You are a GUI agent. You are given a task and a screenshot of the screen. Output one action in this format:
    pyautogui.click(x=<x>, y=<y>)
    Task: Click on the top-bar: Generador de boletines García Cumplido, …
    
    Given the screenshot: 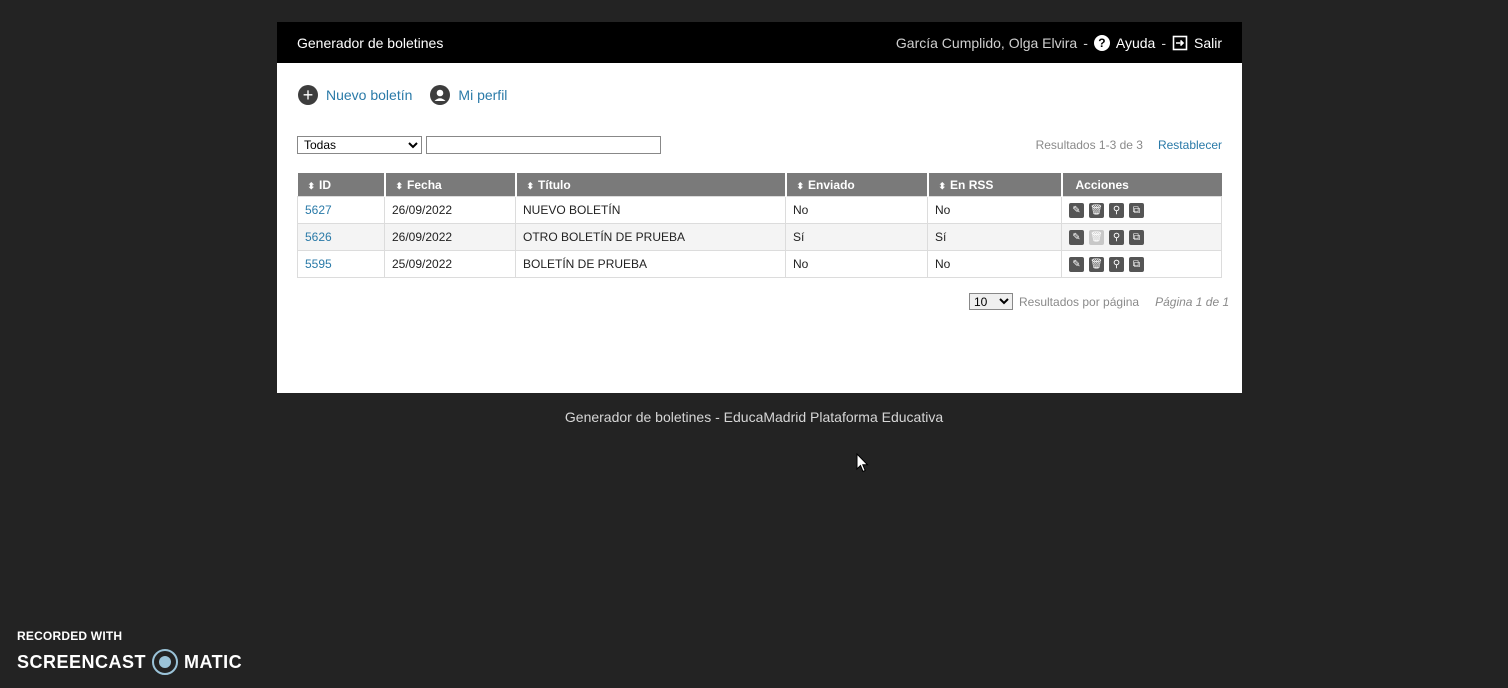 What is the action you would take?
    pyautogui.click(x=759, y=42)
    